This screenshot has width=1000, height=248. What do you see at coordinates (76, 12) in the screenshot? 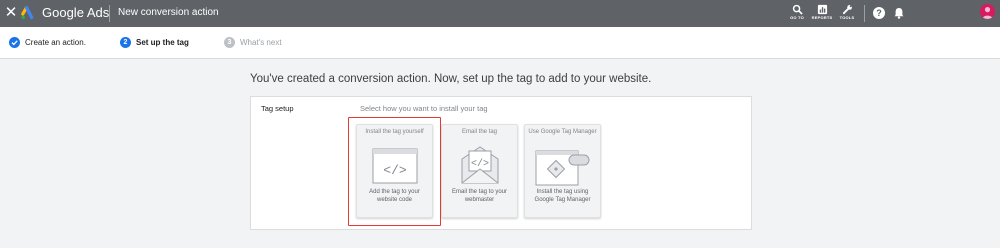
I see `brand-name: Google Ads` at bounding box center [76, 12].